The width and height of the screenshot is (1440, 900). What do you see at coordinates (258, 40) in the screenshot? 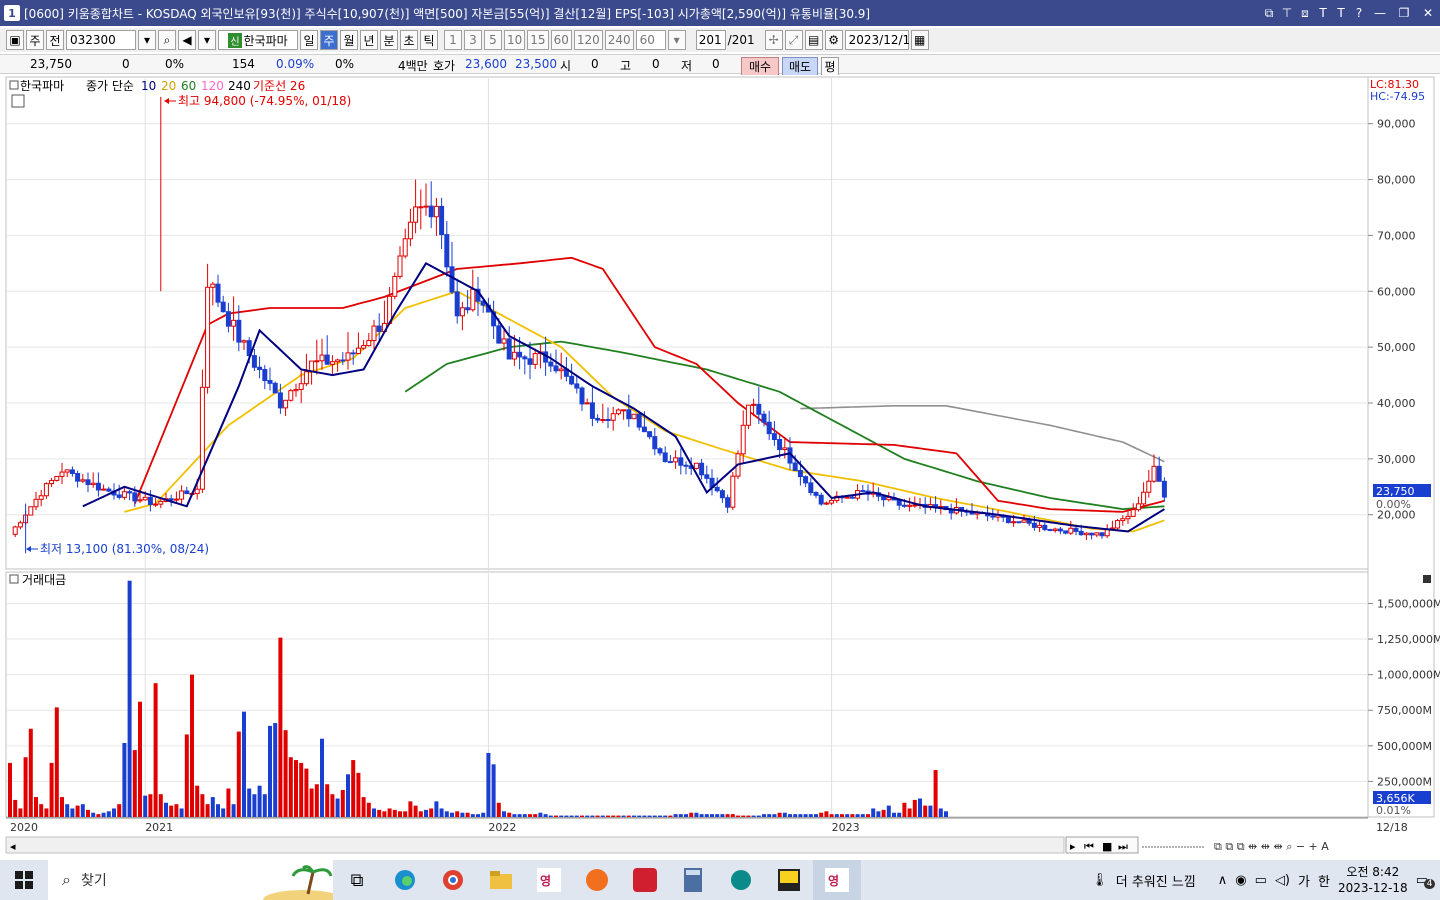
I see `stock-name-box: 신 한국파마` at bounding box center [258, 40].